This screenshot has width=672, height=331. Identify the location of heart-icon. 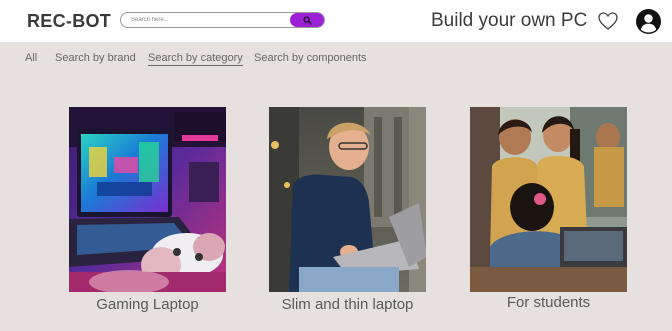
(608, 21).